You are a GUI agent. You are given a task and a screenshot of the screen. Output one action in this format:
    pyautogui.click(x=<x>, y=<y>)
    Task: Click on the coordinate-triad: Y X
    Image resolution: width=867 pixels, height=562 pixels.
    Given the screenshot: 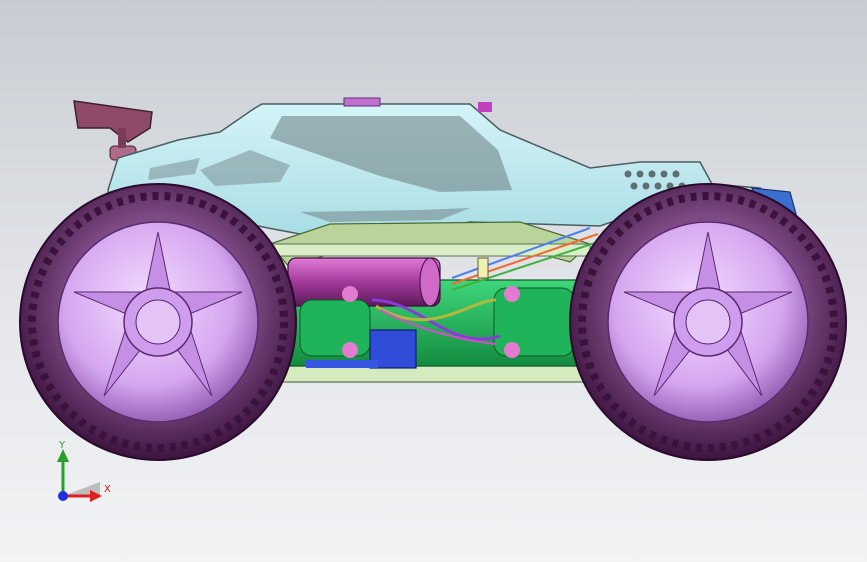 What is the action you would take?
    pyautogui.click(x=85, y=476)
    